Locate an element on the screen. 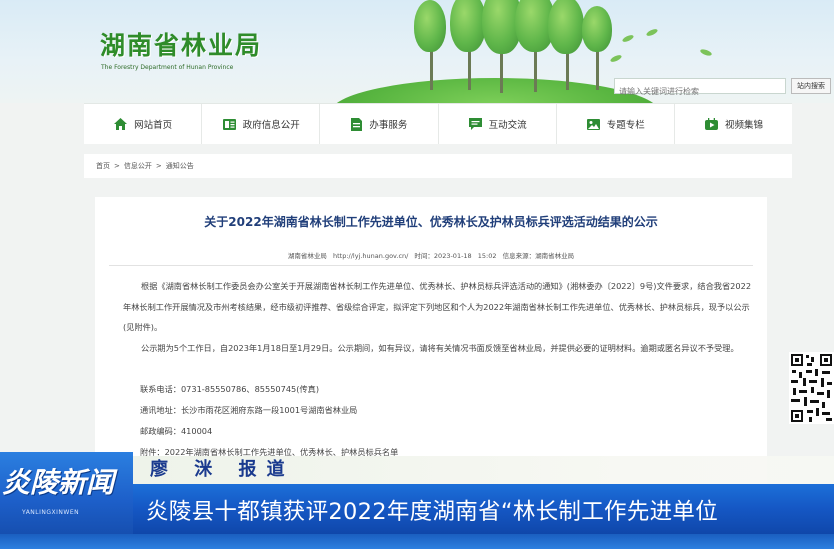  article-title: 关于2022年湖南省林长制工作先进单位、优秀林长及护林员标兵评选活动结果的公示 is located at coordinates (431, 222).